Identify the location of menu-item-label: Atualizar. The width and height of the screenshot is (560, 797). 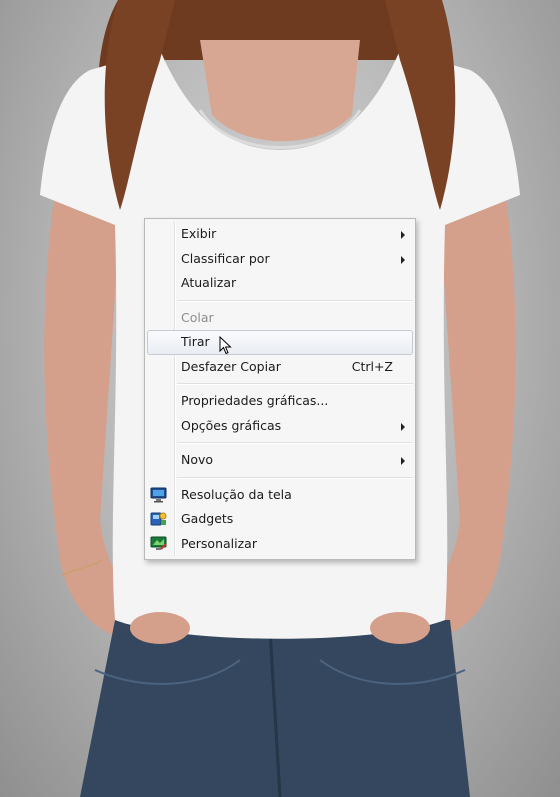
(209, 282).